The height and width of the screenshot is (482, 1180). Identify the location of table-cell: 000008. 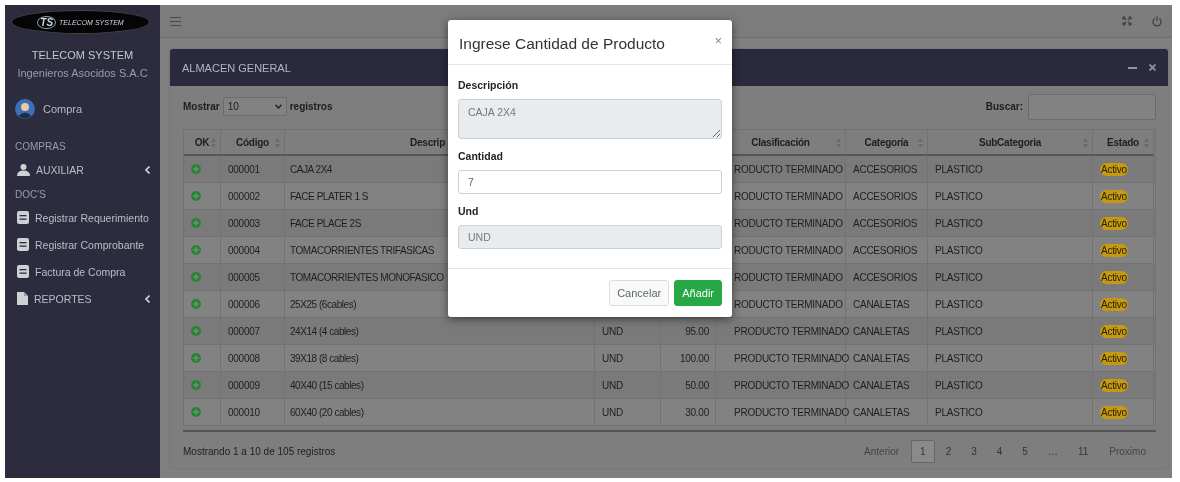
(244, 358).